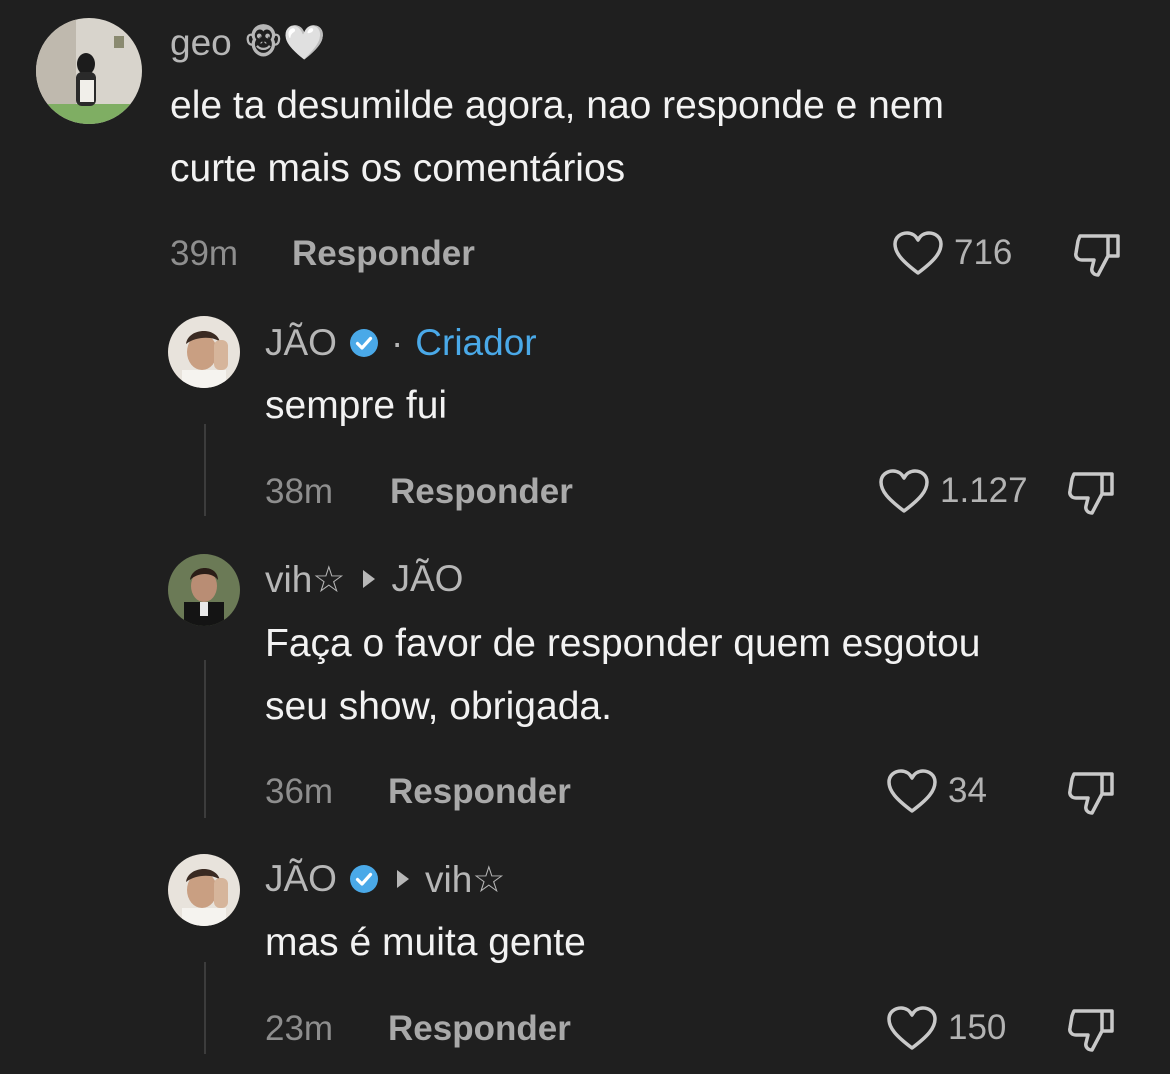  Describe the element at coordinates (983, 252) in the screenshot. I see `like-count: 716` at that location.